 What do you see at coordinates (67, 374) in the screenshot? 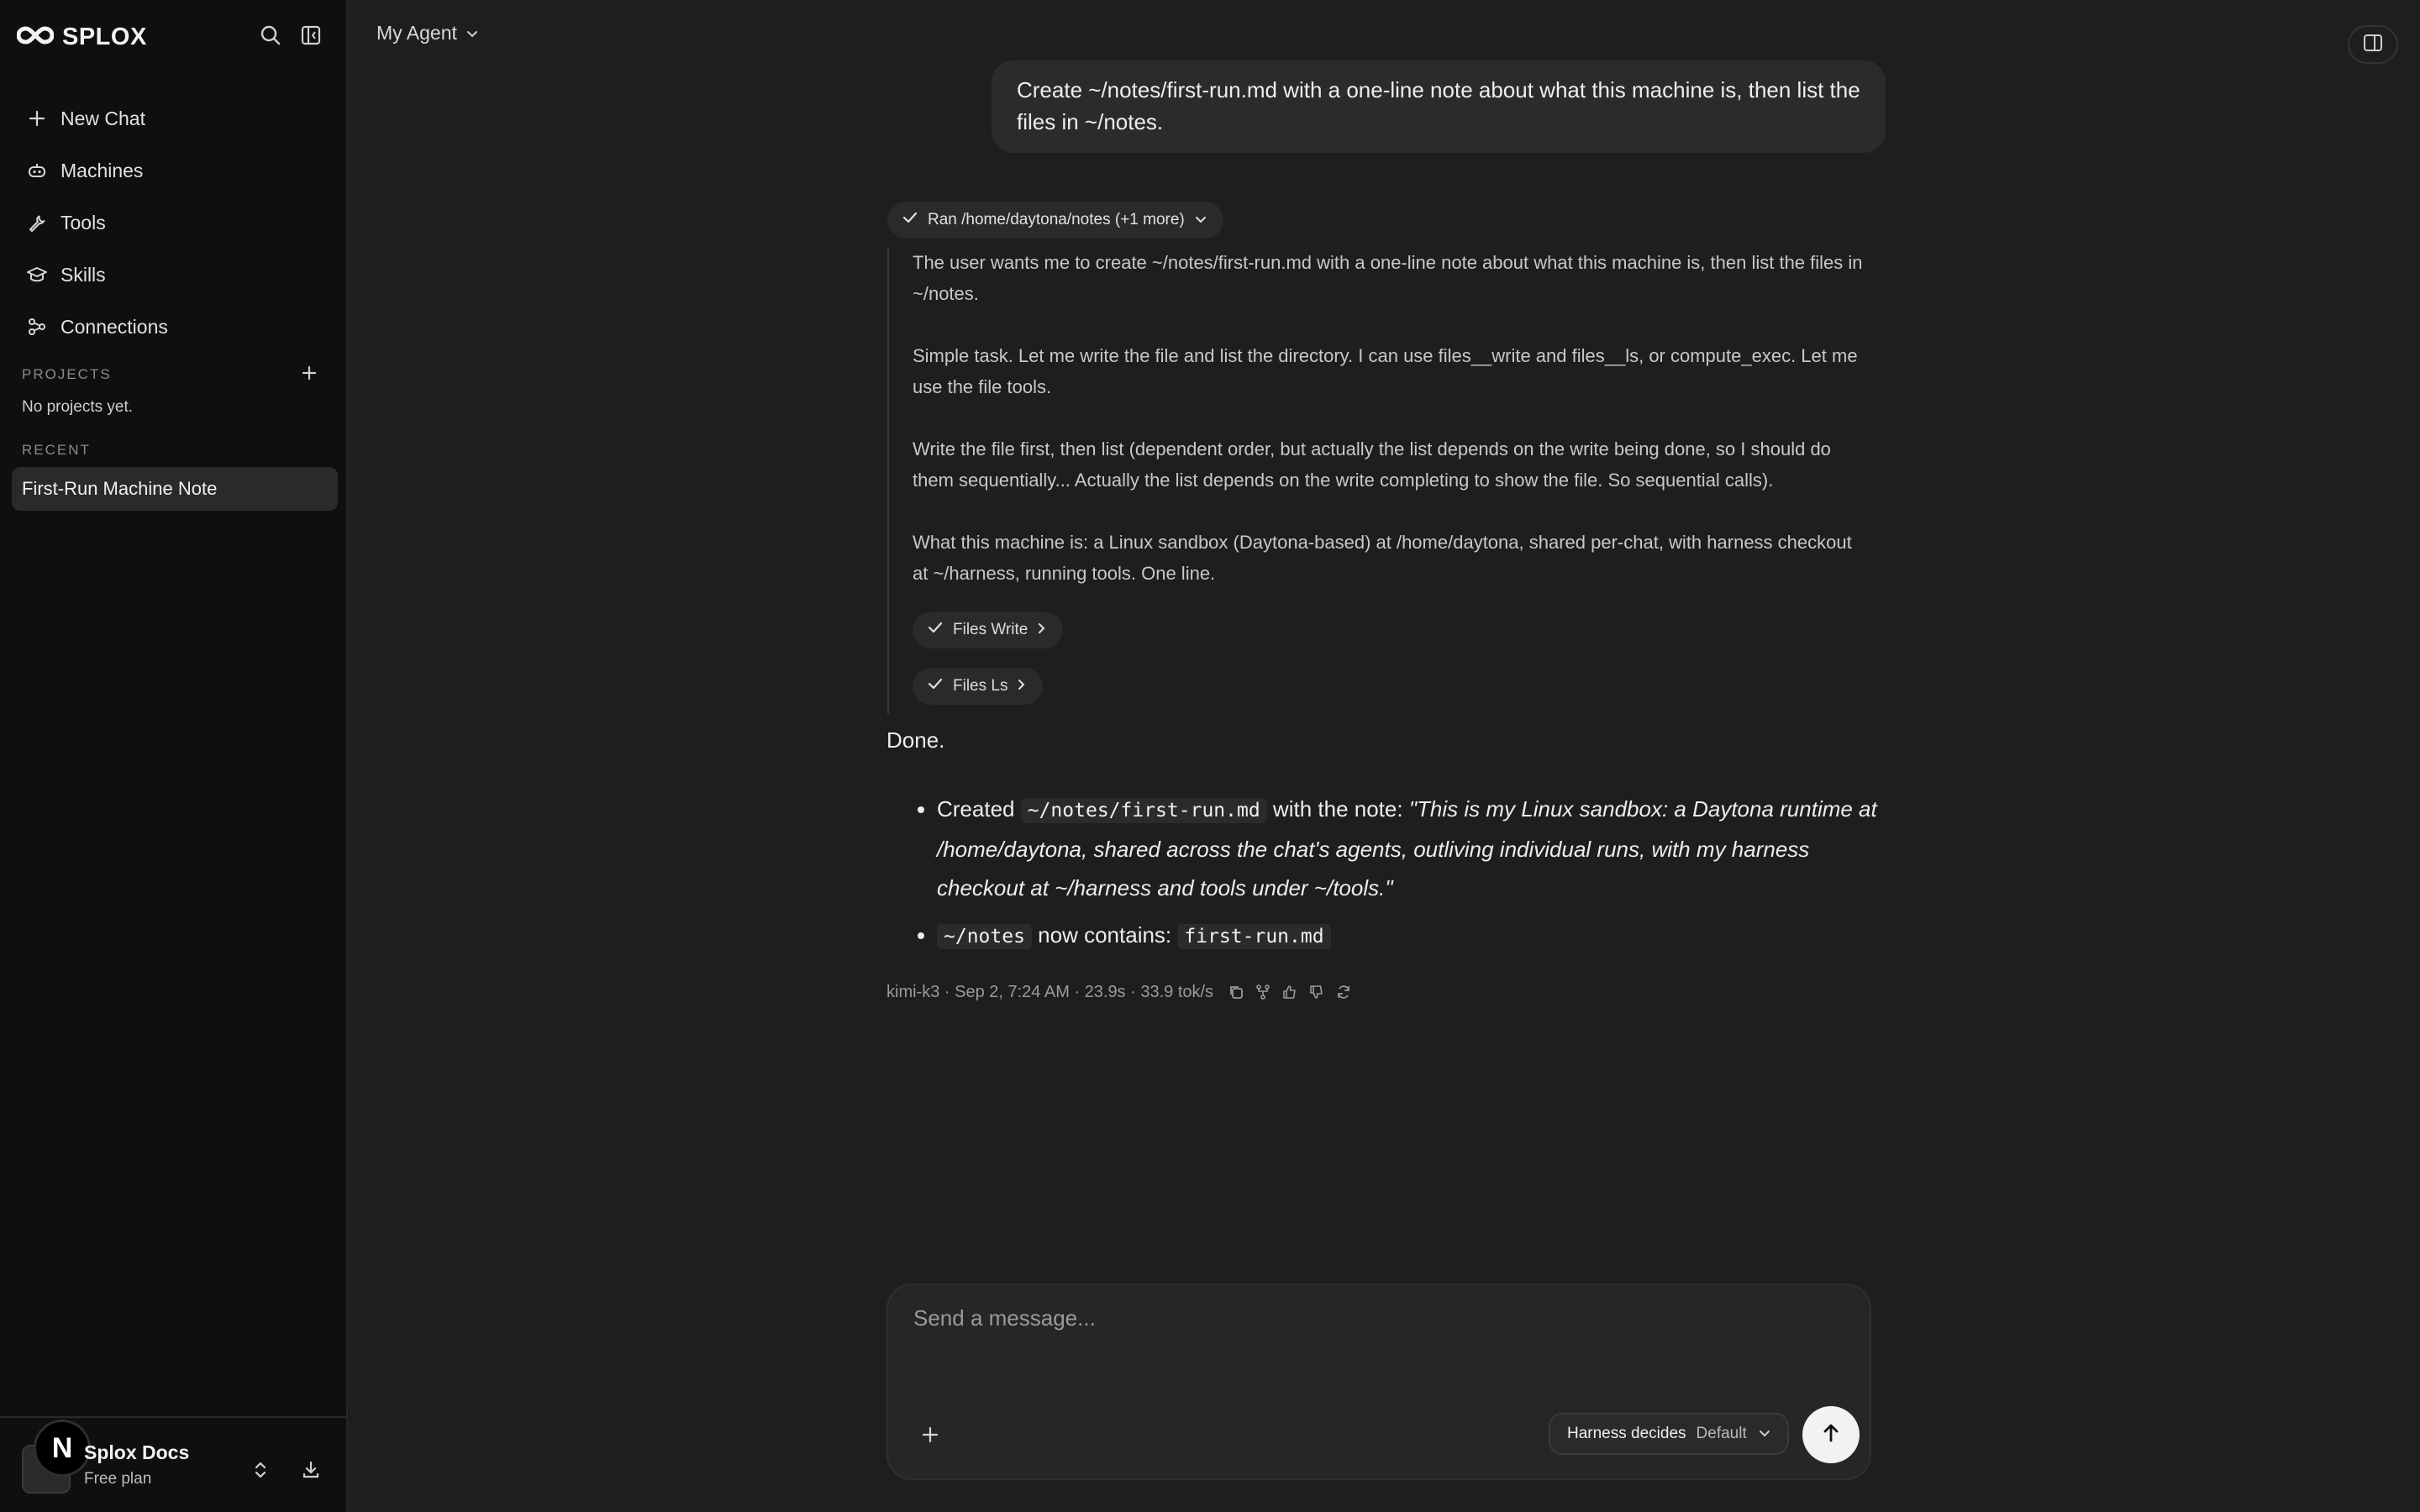
I see `projects-heading: PROJECTS` at bounding box center [67, 374].